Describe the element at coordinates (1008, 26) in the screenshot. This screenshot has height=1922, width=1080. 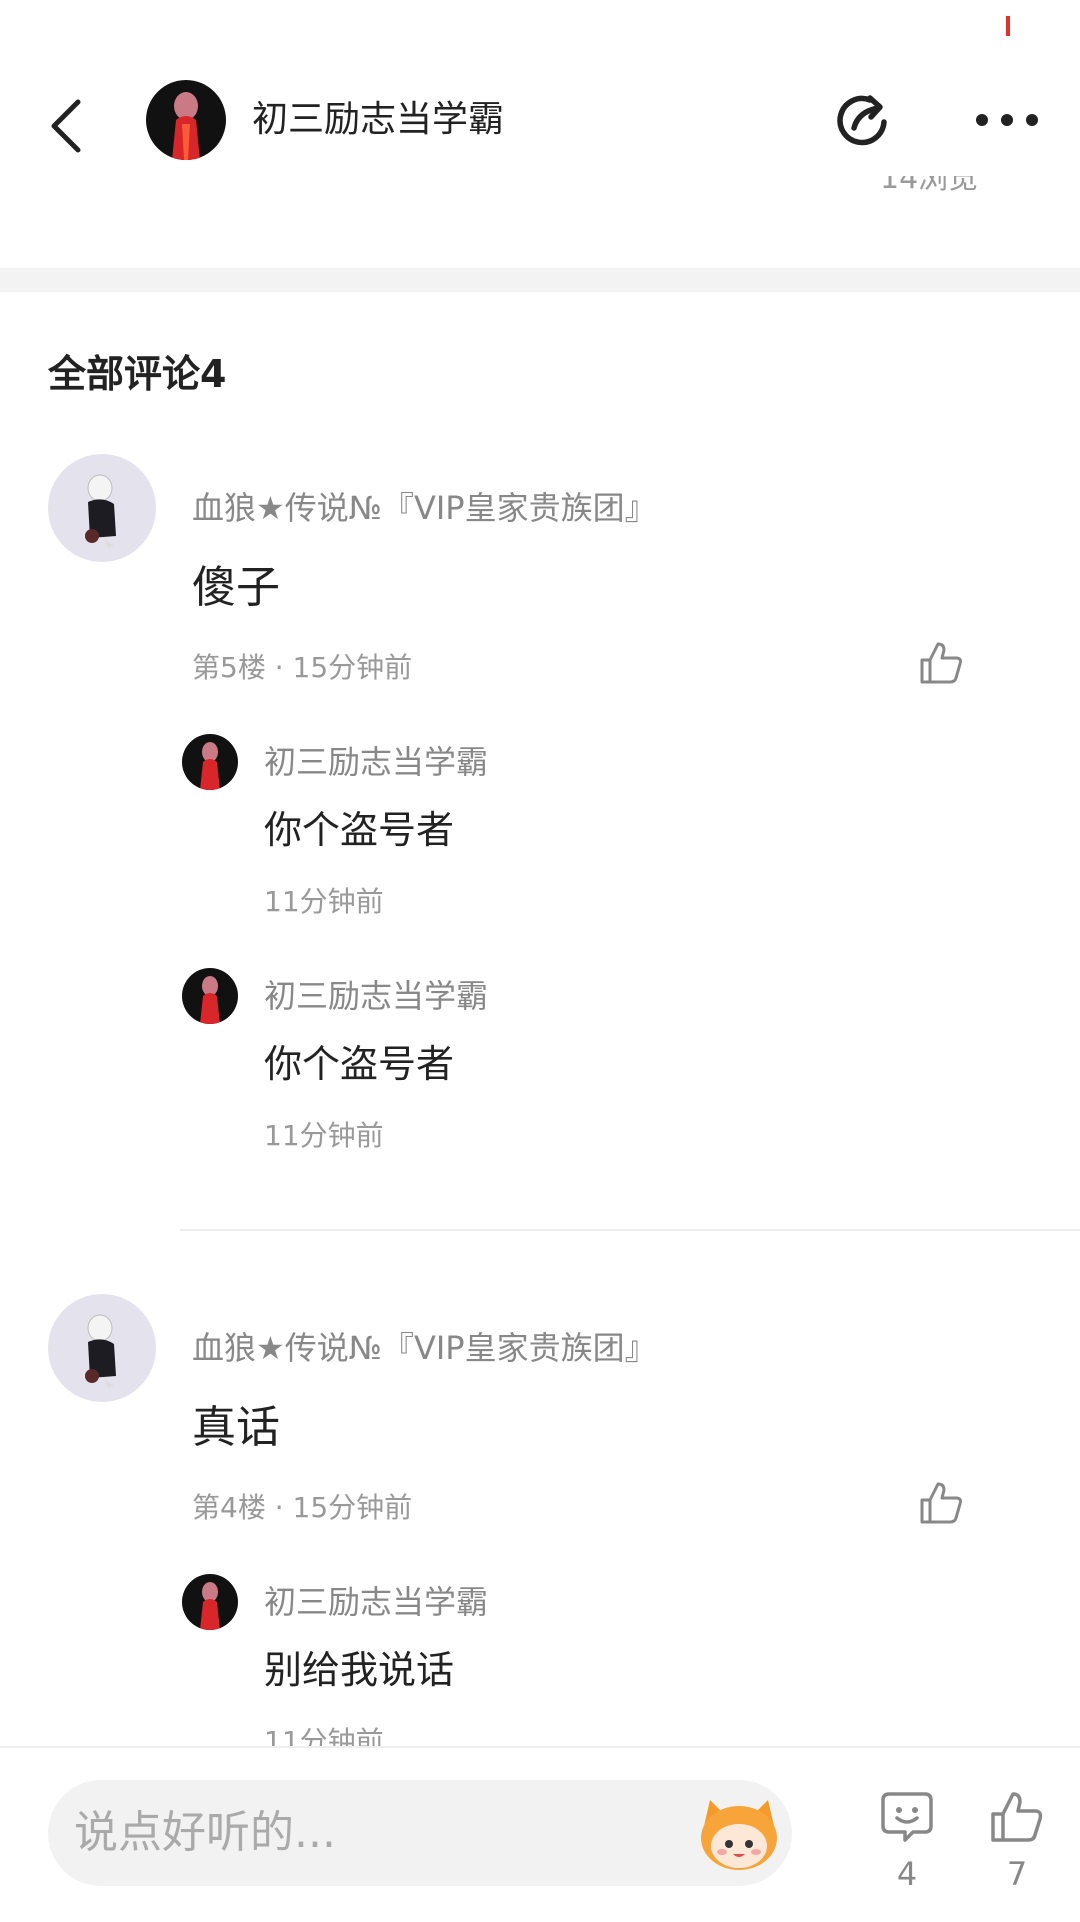
I see `status-indicator` at that location.